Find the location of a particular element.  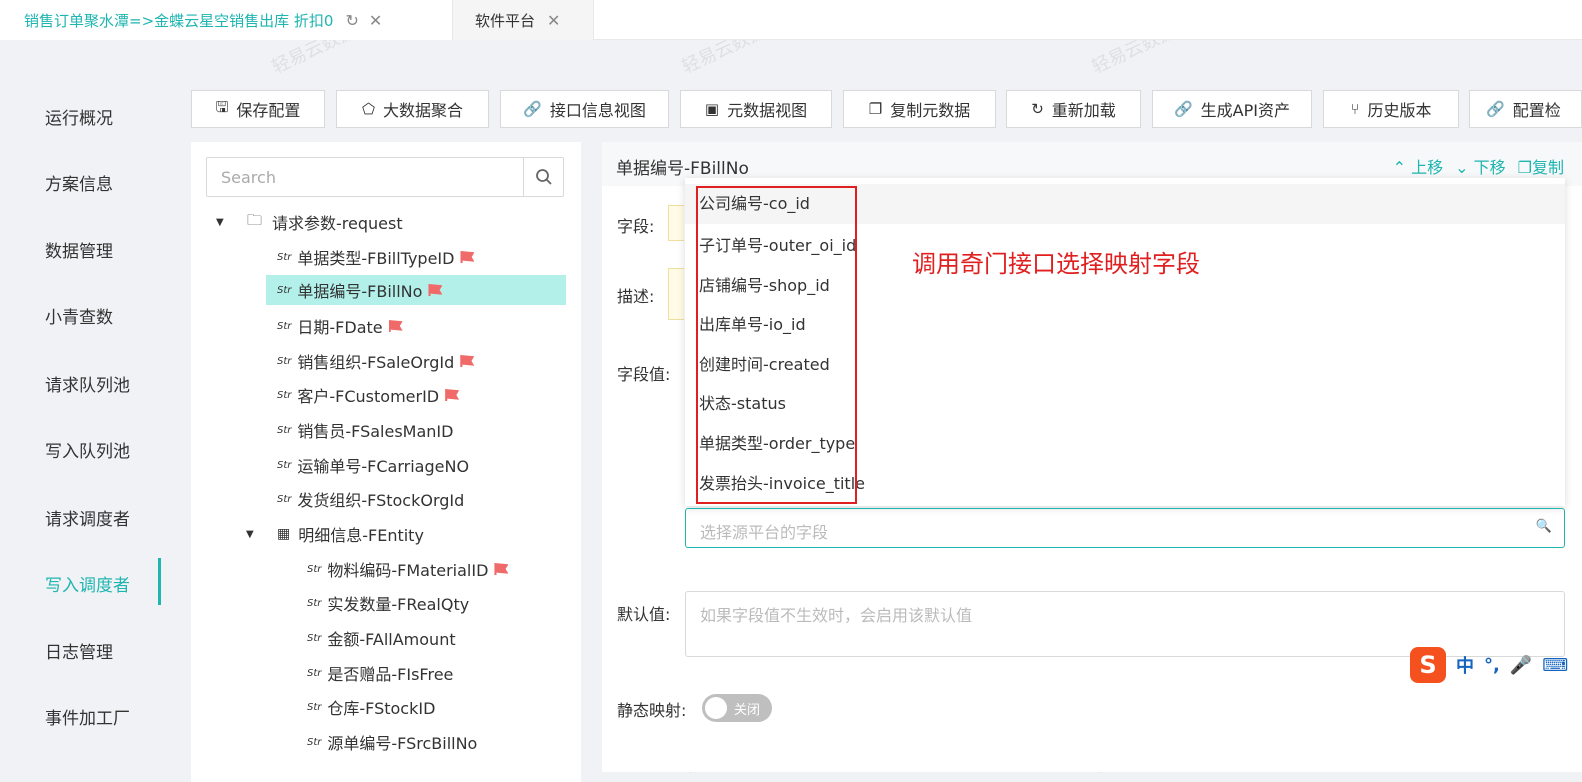

tree-field-node: Str 日期-FDate is located at coordinates (340, 326).